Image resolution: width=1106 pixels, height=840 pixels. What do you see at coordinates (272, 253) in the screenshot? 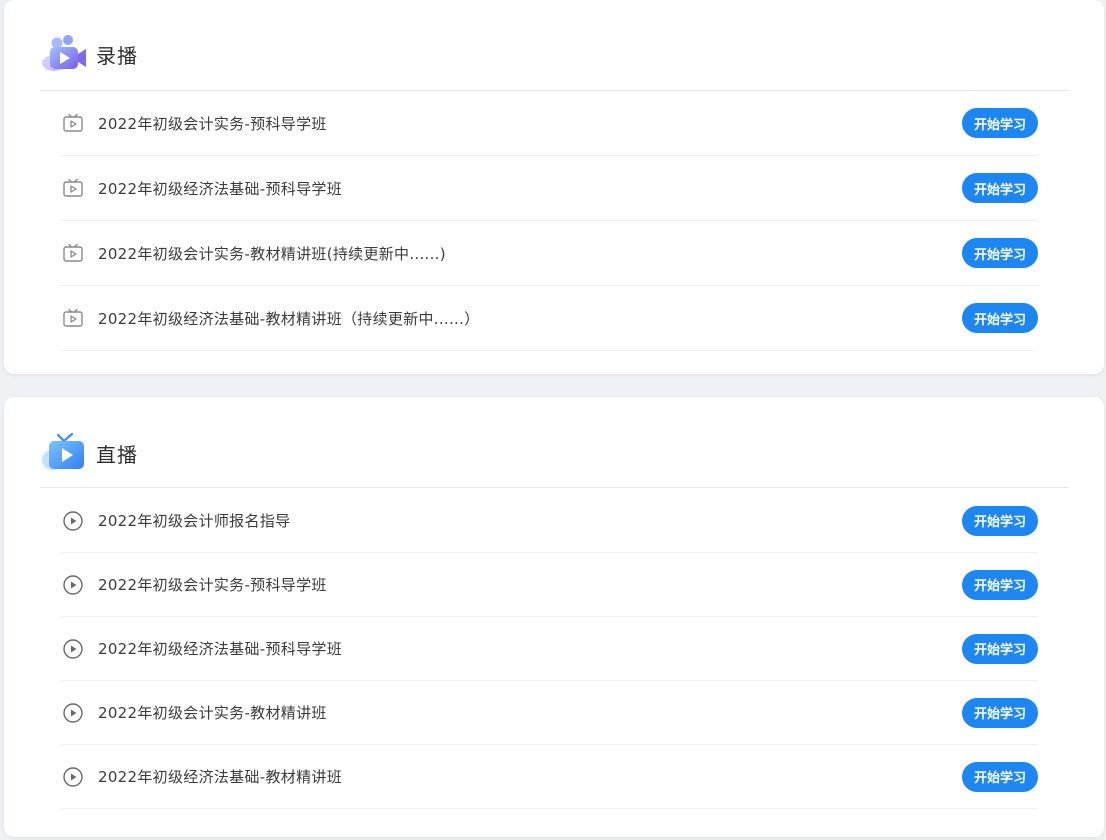
I see `course-title: 2022年初级会计实务-教材精讲班(持续更新中......)` at bounding box center [272, 253].